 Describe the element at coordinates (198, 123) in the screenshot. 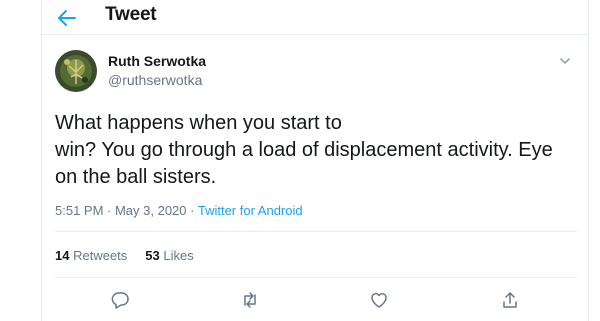

I see `tweet-text-line: What happens when you start to` at that location.